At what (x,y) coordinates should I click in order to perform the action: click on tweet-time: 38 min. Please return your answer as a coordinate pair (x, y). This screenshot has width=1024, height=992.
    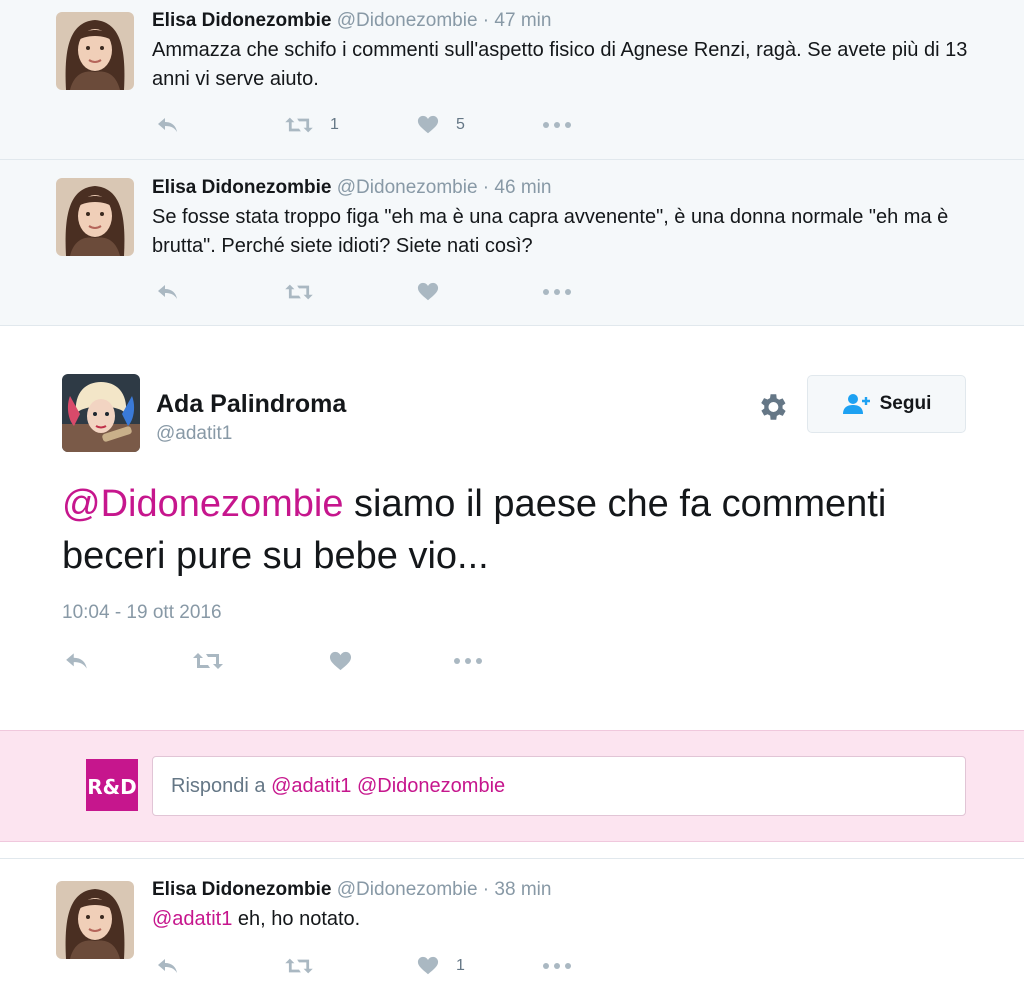
    Looking at the image, I should click on (522, 889).